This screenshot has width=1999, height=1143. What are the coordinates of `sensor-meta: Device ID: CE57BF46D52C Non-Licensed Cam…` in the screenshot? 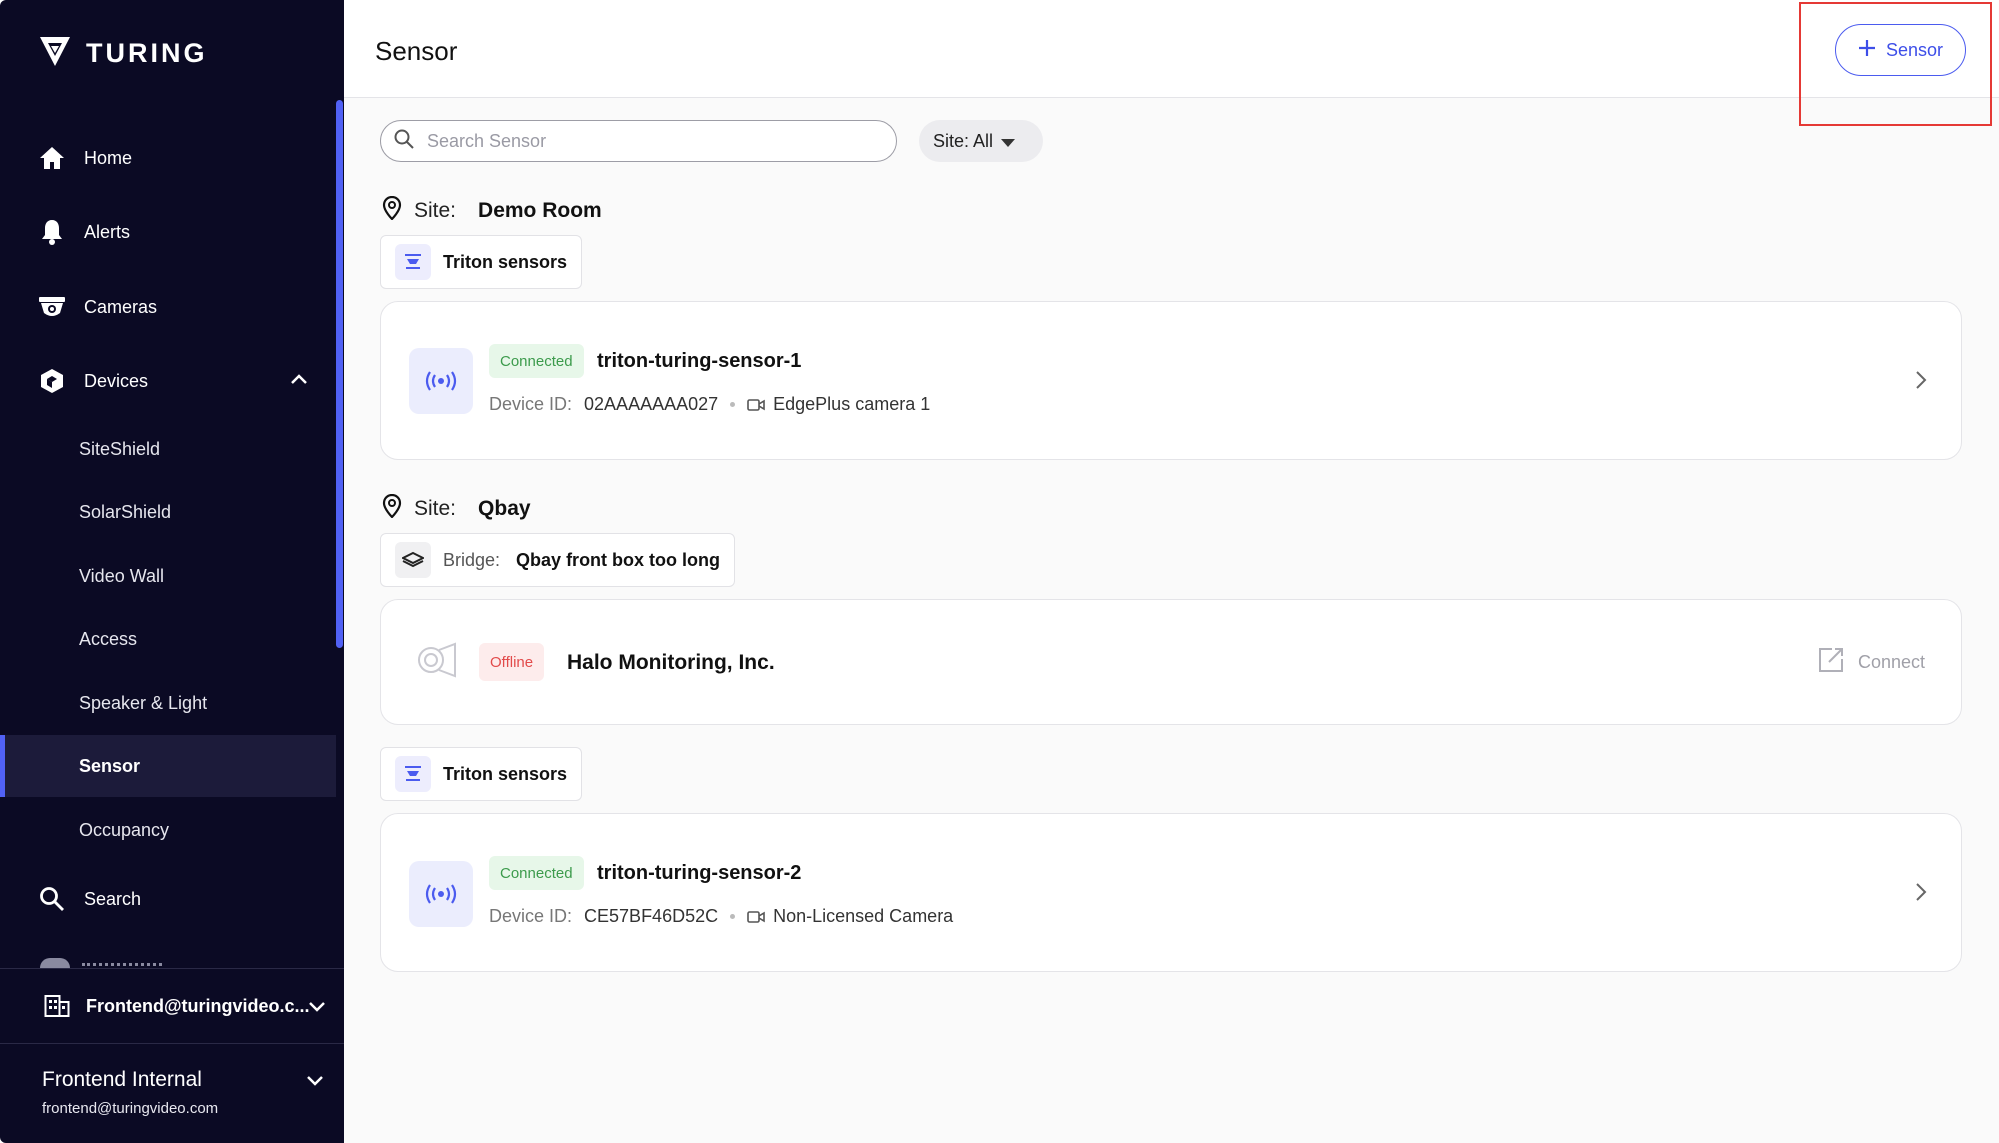 It's located at (721, 916).